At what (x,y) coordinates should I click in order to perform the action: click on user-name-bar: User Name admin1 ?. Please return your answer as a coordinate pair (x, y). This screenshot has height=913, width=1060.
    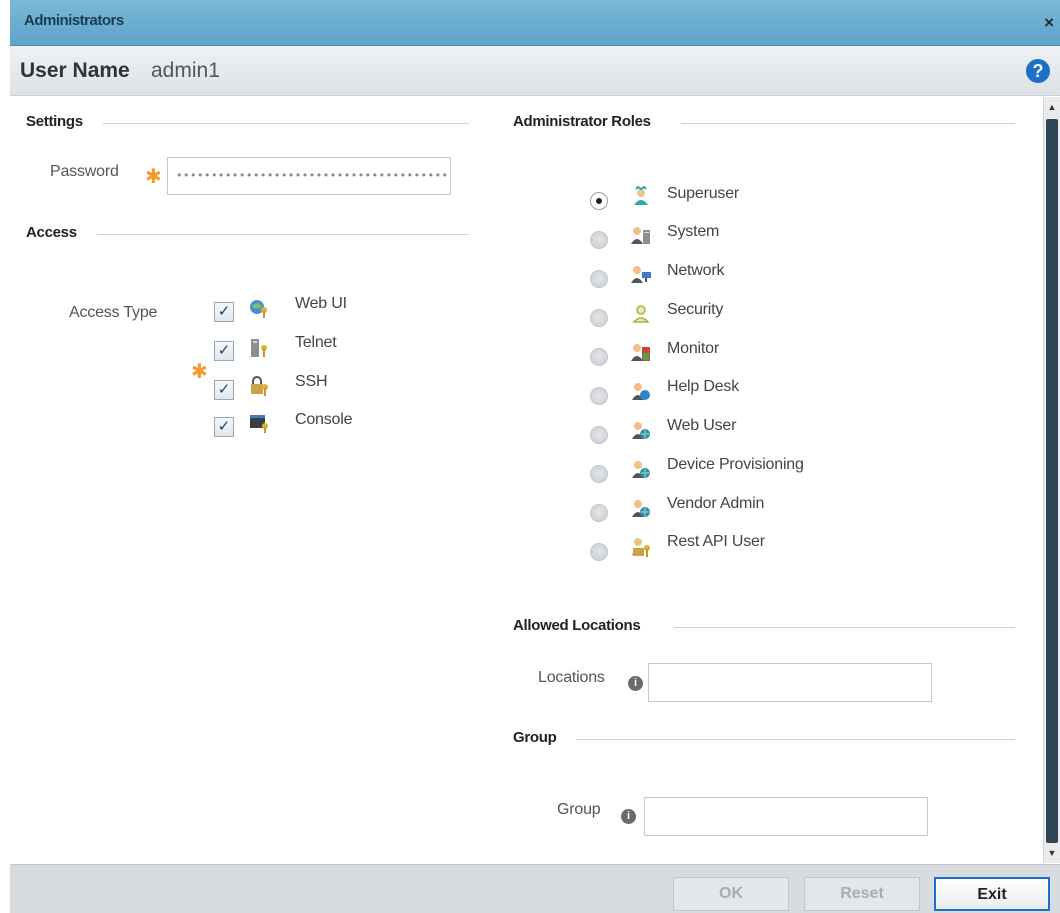
    Looking at the image, I should click on (535, 71).